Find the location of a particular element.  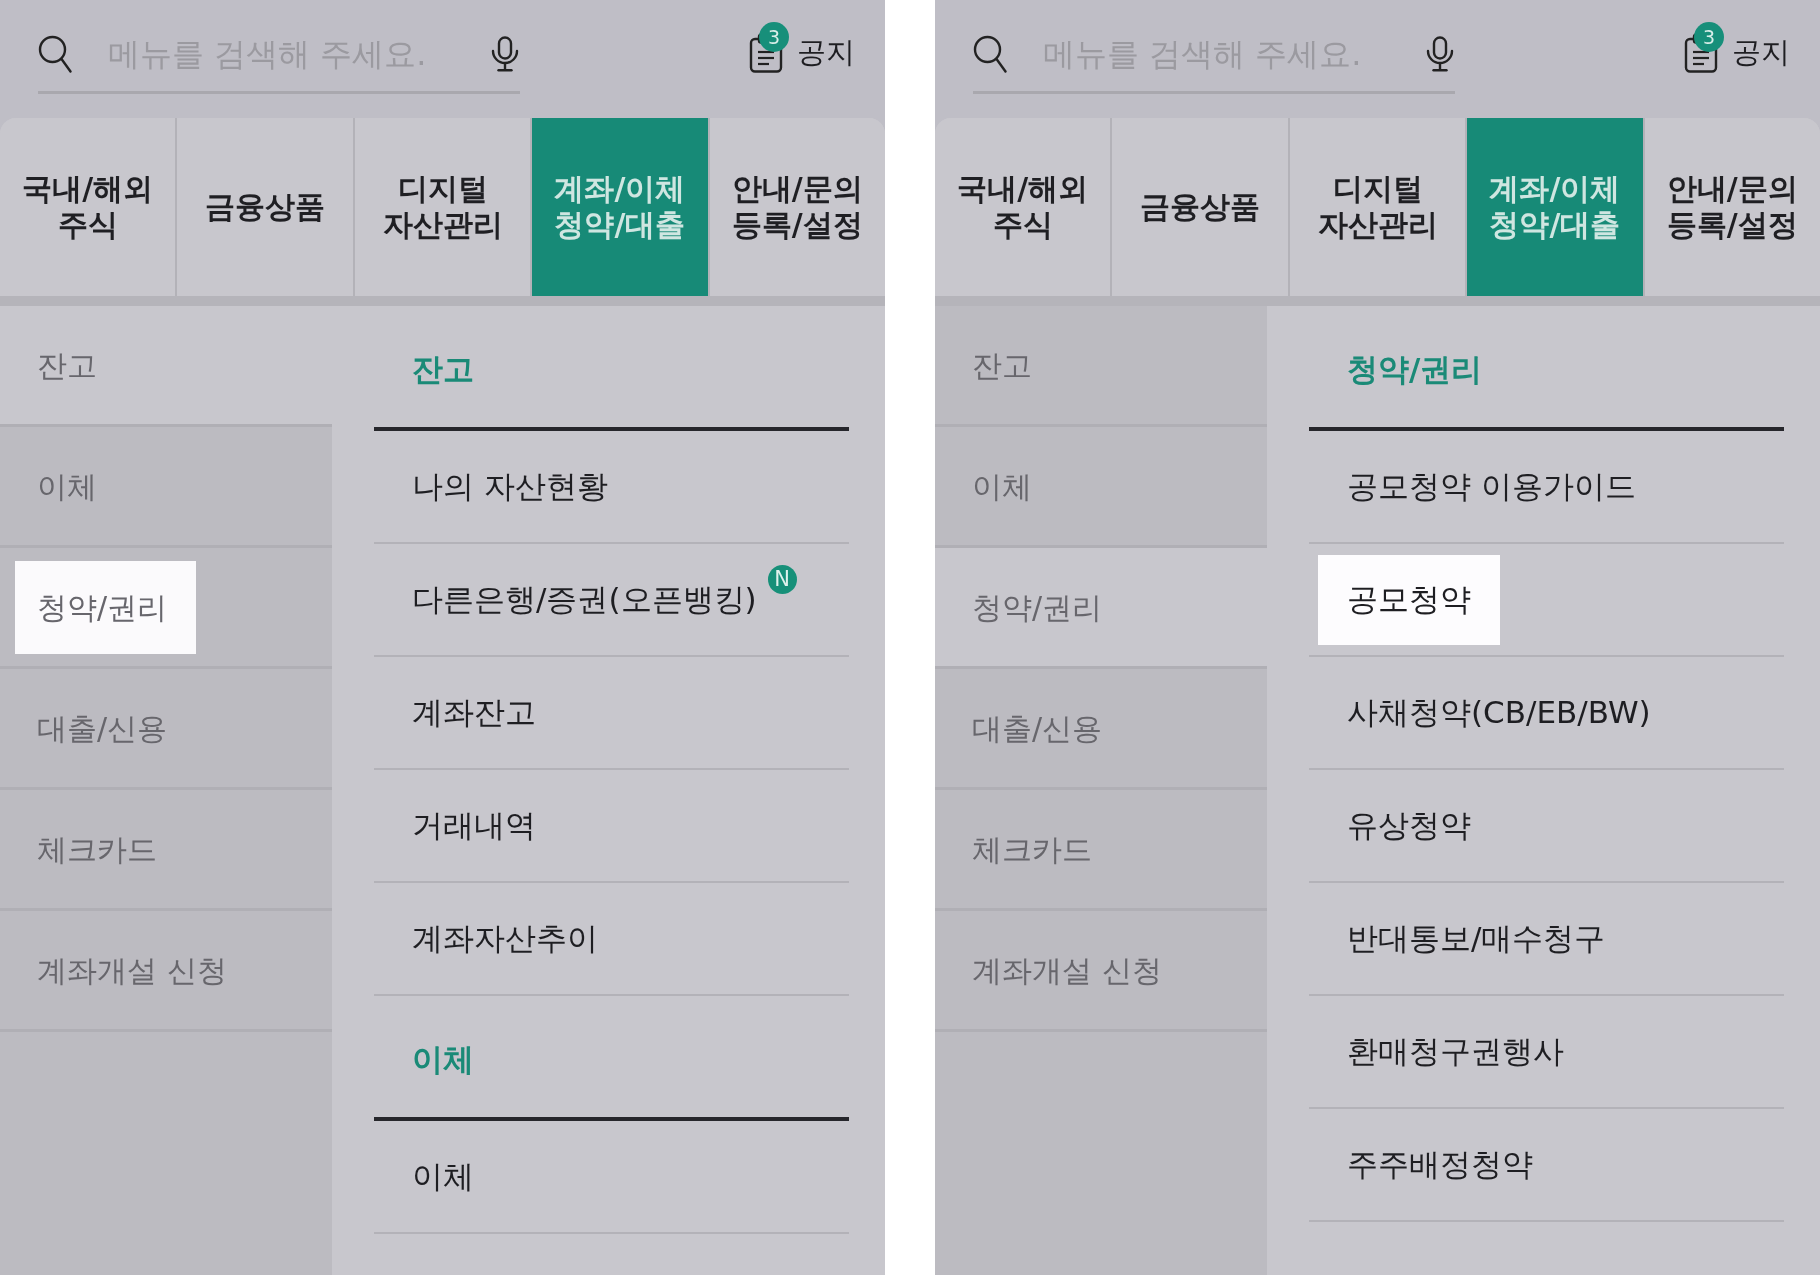

menu-item: 다른은행/증권(오픈뱅킹) N is located at coordinates (611, 600).